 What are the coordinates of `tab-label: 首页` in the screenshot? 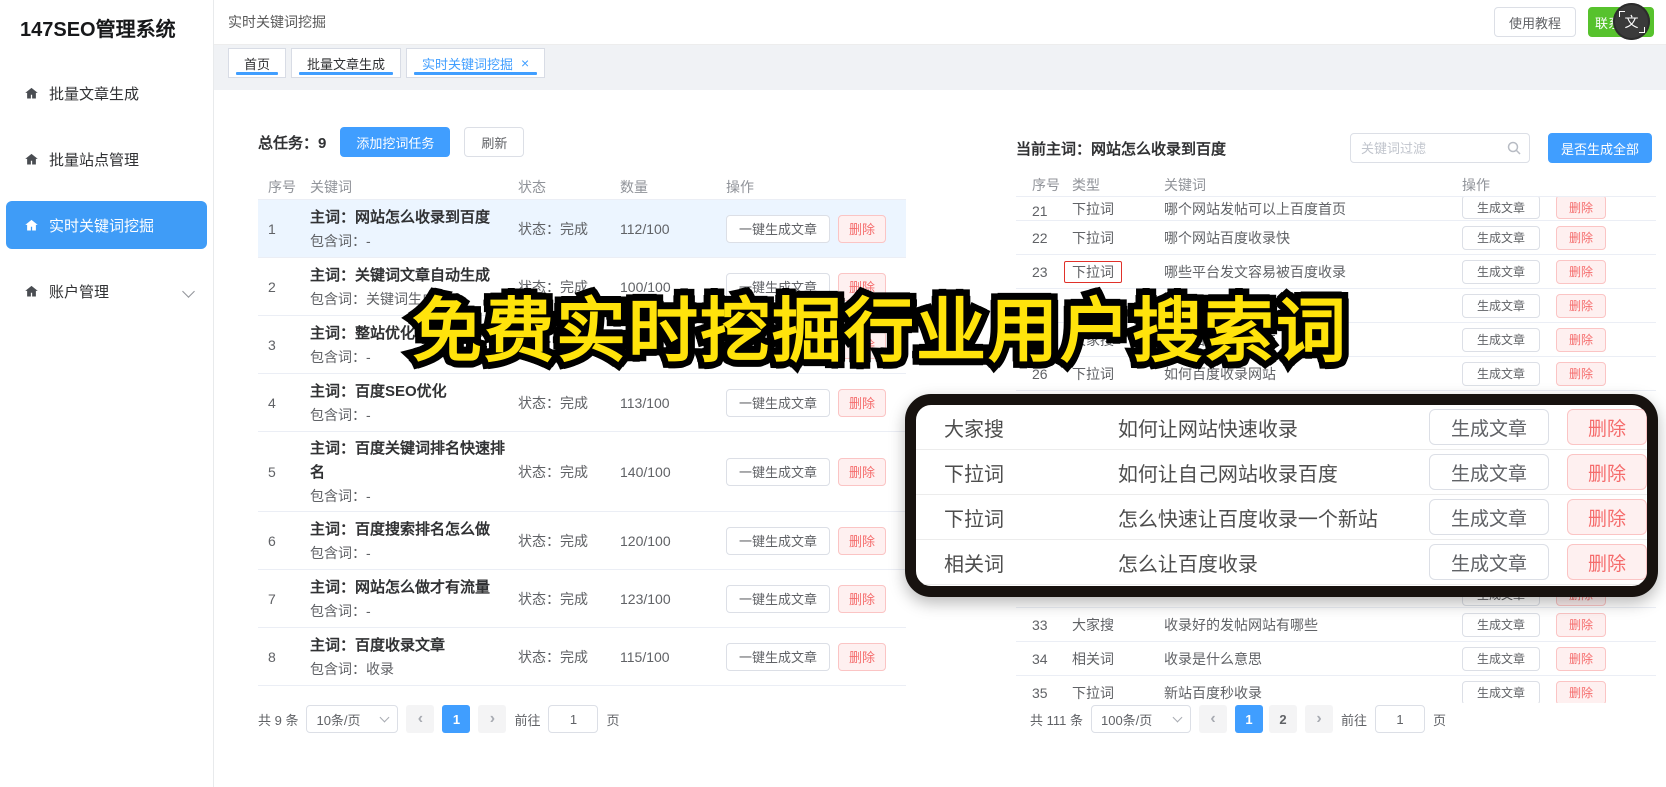 It's located at (257, 64).